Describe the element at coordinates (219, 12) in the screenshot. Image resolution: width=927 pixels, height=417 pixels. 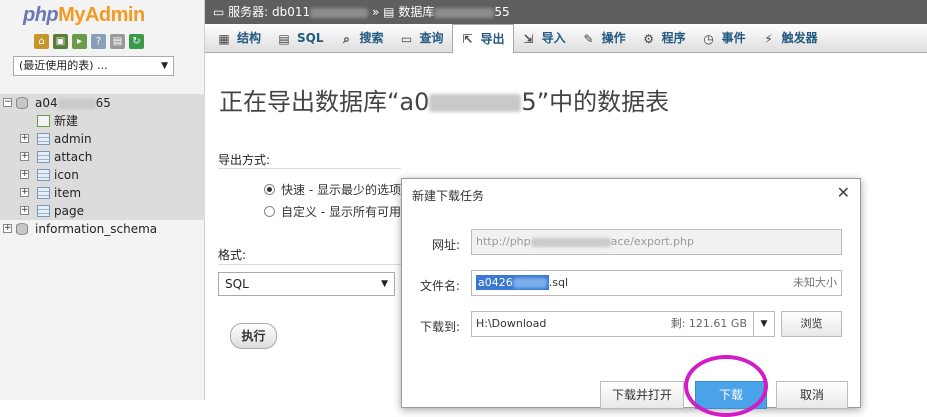
I see `server-icon: ▭` at that location.